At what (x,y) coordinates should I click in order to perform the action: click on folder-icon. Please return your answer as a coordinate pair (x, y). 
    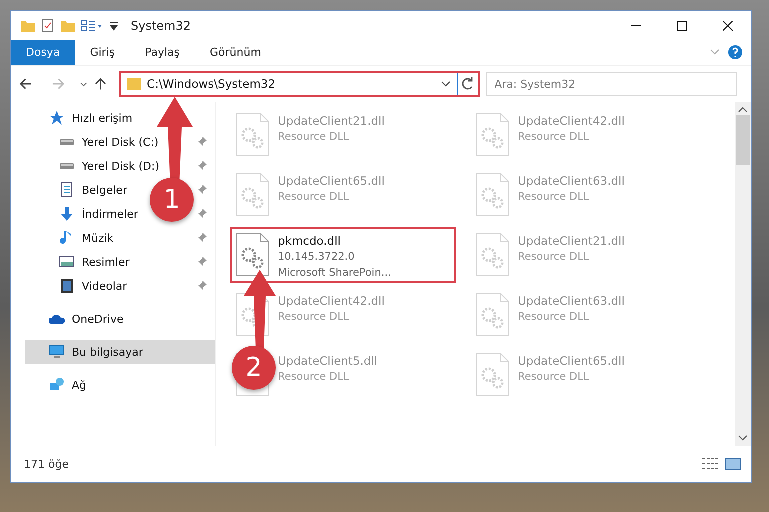
    Looking at the image, I should click on (134, 84).